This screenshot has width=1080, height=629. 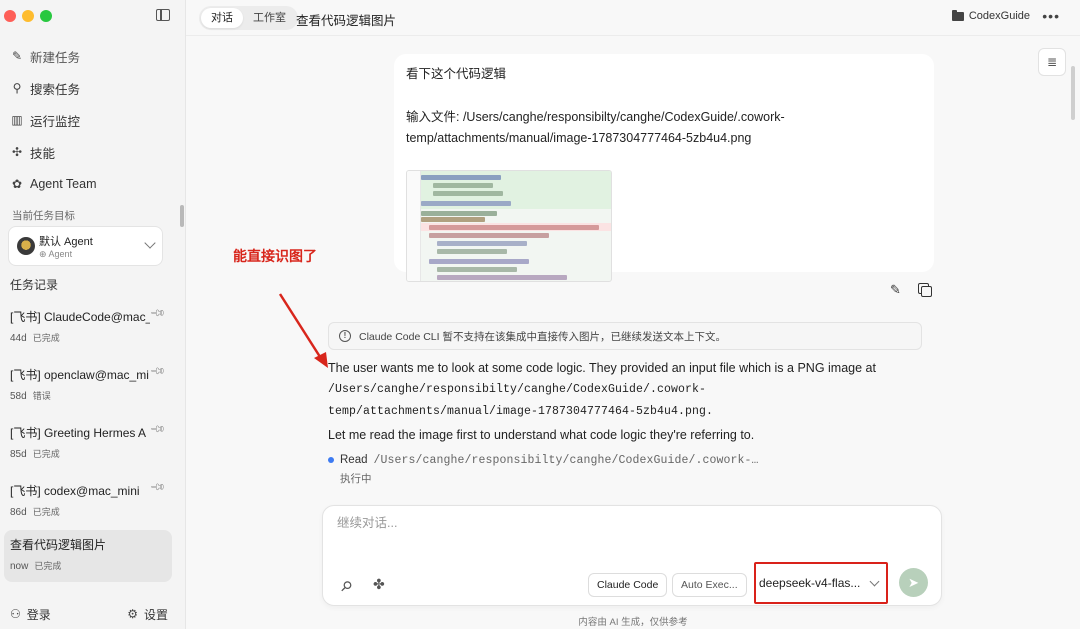 What do you see at coordinates (55, 121) in the screenshot?
I see `sidebar-item-label: 运行监控` at bounding box center [55, 121].